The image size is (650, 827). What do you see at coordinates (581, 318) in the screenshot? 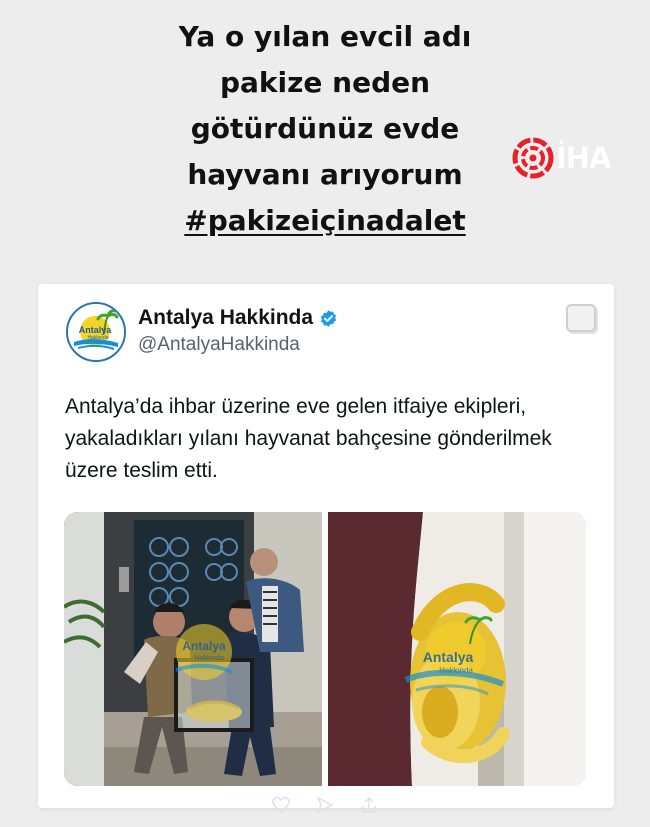
I see `copy-icon` at bounding box center [581, 318].